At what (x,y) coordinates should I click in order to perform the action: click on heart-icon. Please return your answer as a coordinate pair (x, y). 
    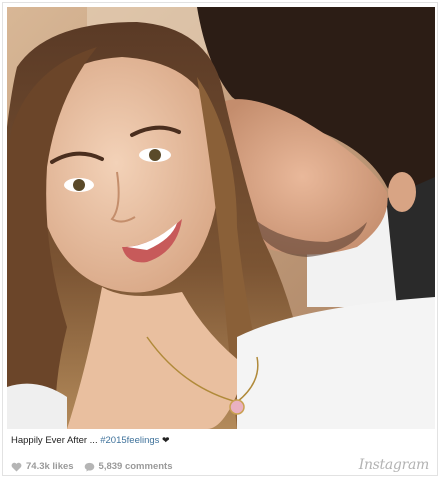
    Looking at the image, I should click on (16, 467).